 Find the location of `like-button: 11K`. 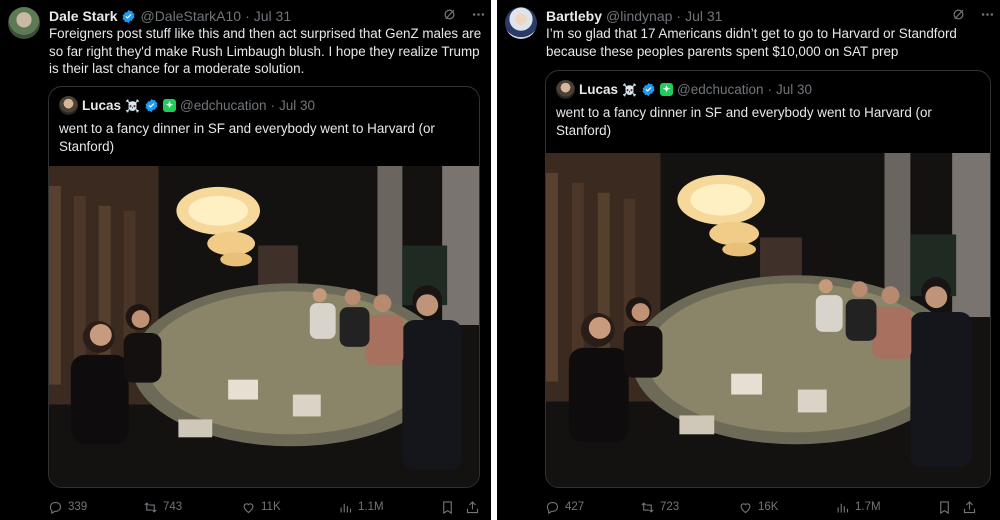

like-button: 11K is located at coordinates (289, 507).